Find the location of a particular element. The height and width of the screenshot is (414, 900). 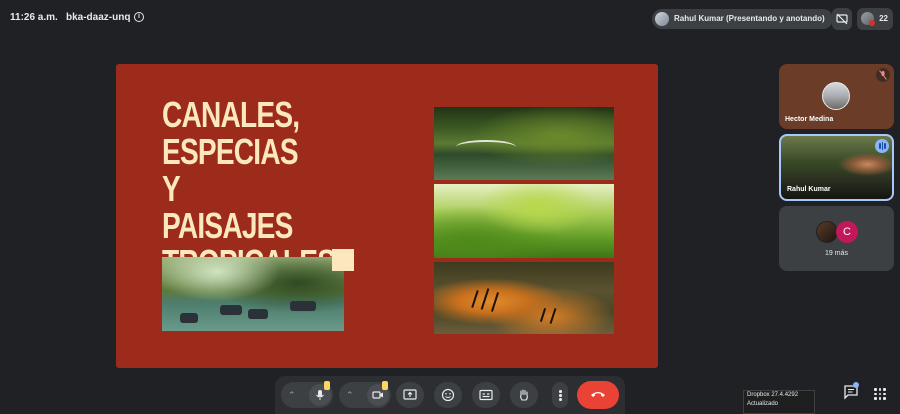

tiger-photo is located at coordinates (524, 298).